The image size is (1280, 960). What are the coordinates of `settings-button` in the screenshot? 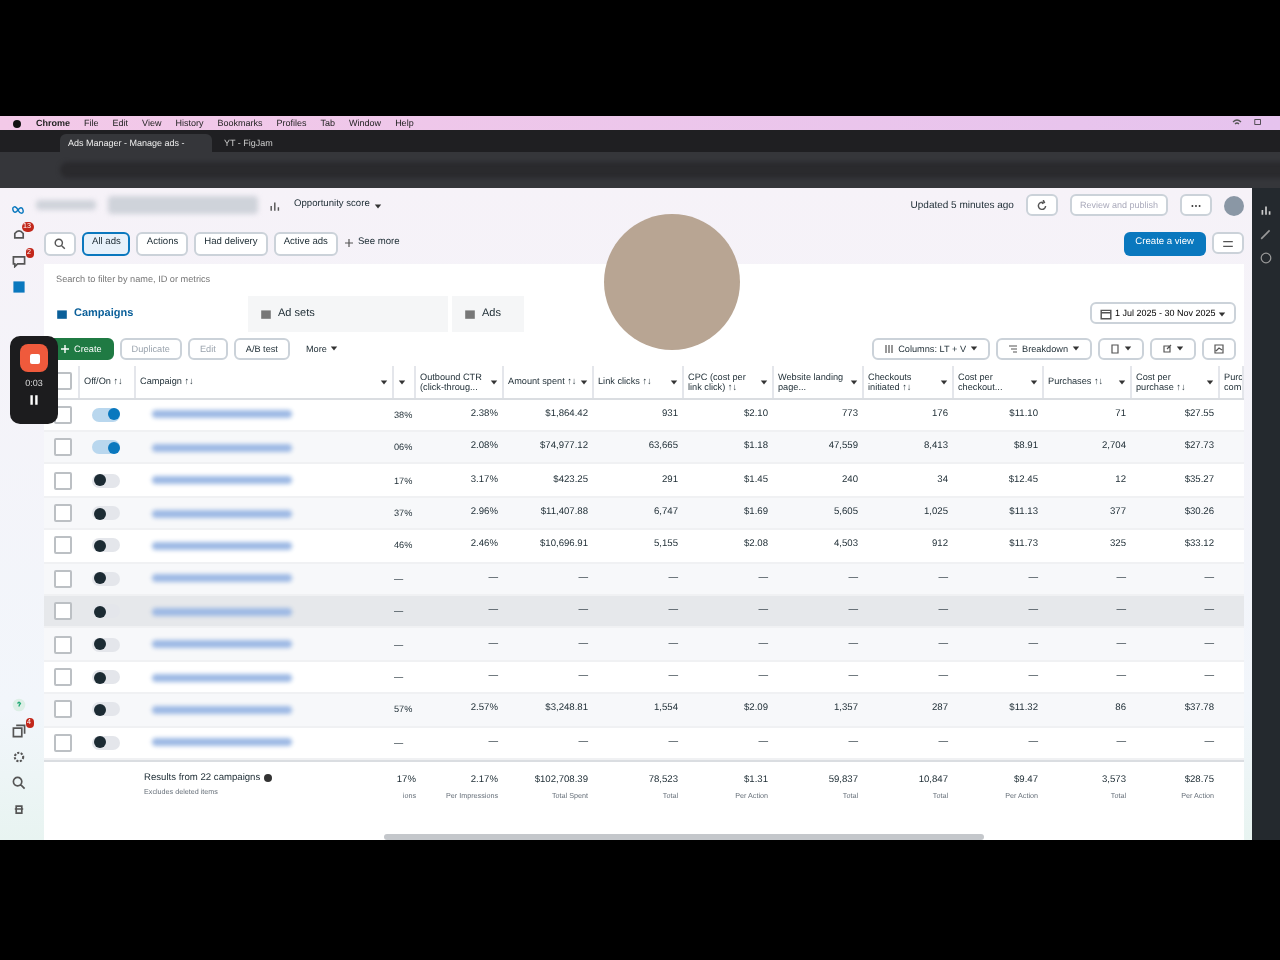 It's located at (1228, 243).